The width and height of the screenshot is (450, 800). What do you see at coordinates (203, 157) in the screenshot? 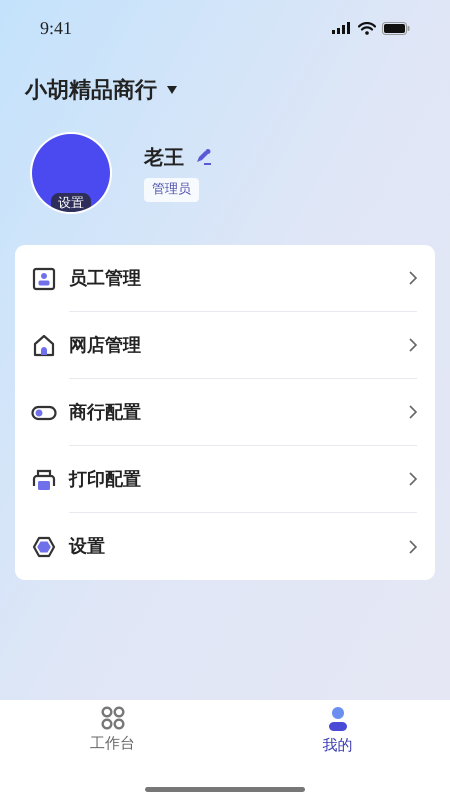
I see `edit-pencil-icon` at bounding box center [203, 157].